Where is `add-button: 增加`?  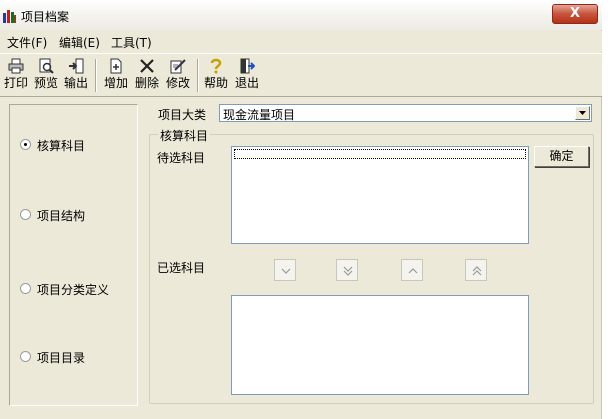
add-button: 增加 is located at coordinates (116, 75).